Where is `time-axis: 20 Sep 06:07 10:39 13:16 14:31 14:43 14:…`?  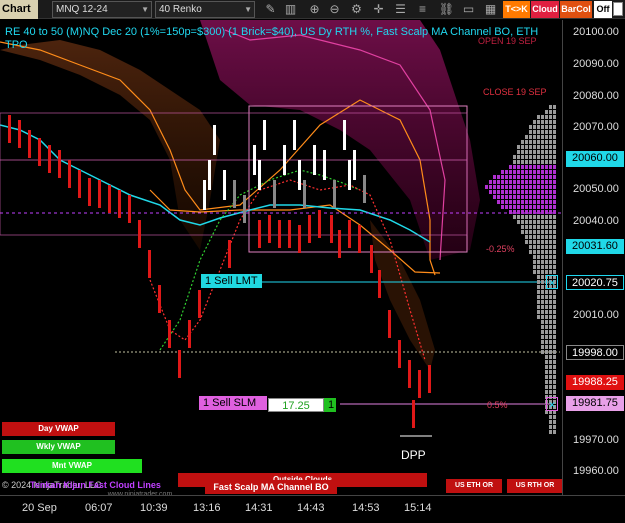
time-axis: 20 Sep 06:07 10:39 13:16 14:31 14:43 14:… is located at coordinates (312, 509).